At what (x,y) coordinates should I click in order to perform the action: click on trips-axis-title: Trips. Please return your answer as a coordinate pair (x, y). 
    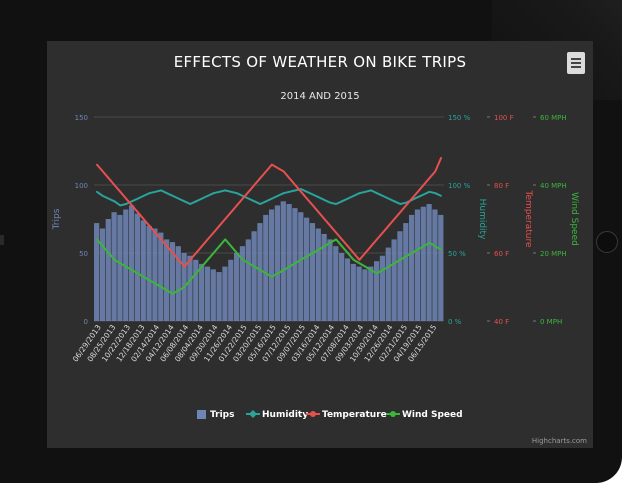
    Looking at the image, I should click on (57, 219).